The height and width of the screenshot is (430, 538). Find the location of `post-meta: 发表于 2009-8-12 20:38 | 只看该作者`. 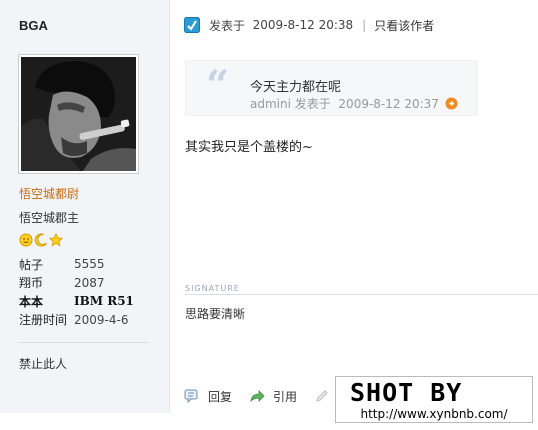

post-meta: 发表于 2009-8-12 20:38 | 只看该作者 is located at coordinates (309, 25).